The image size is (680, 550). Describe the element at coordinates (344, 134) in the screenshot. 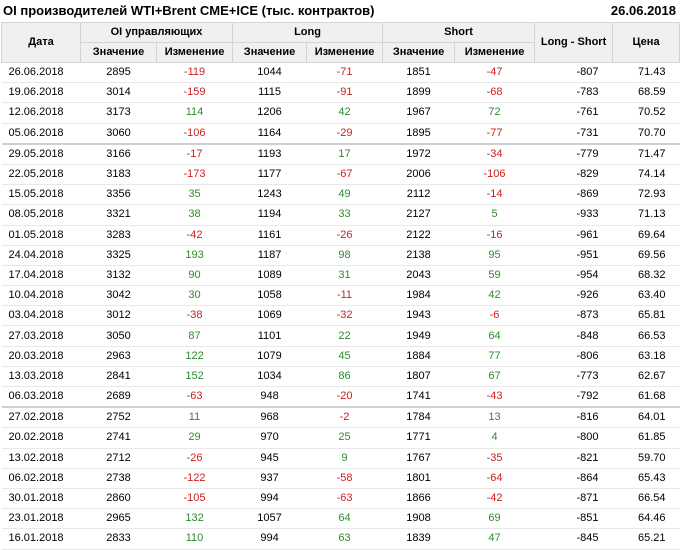

I see `cell-long-change: -29` at that location.